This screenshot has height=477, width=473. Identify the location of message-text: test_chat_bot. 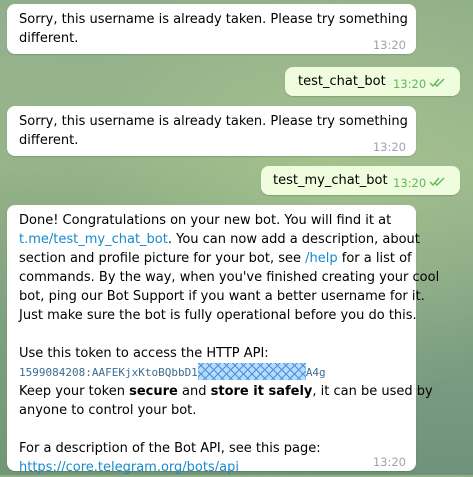
(342, 81).